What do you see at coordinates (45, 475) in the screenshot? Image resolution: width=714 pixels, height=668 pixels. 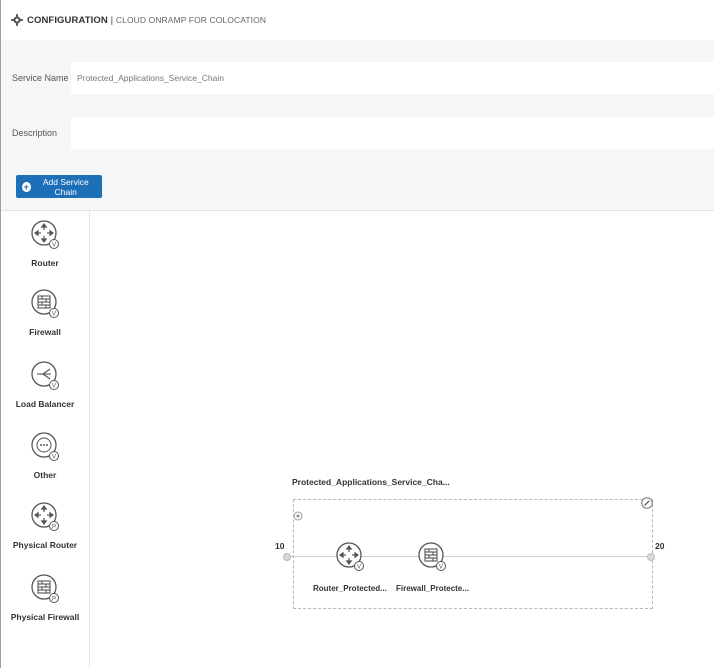 I see `palette-item-label: Other` at bounding box center [45, 475].